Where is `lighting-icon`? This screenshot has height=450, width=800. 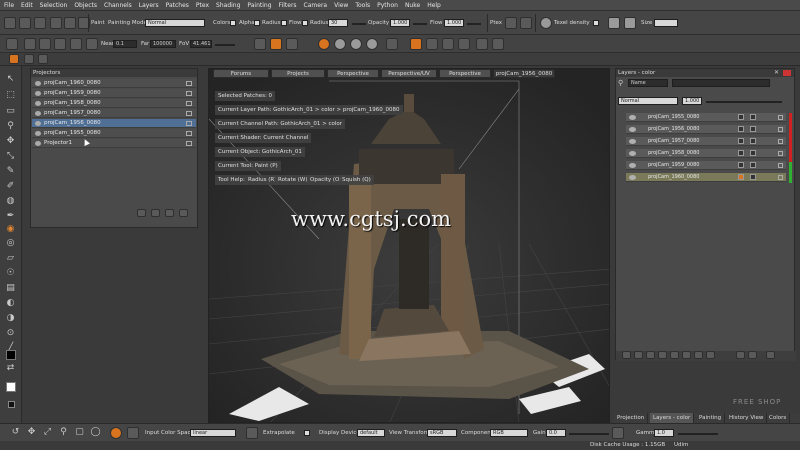 lighting-icon is located at coordinates (76, 44).